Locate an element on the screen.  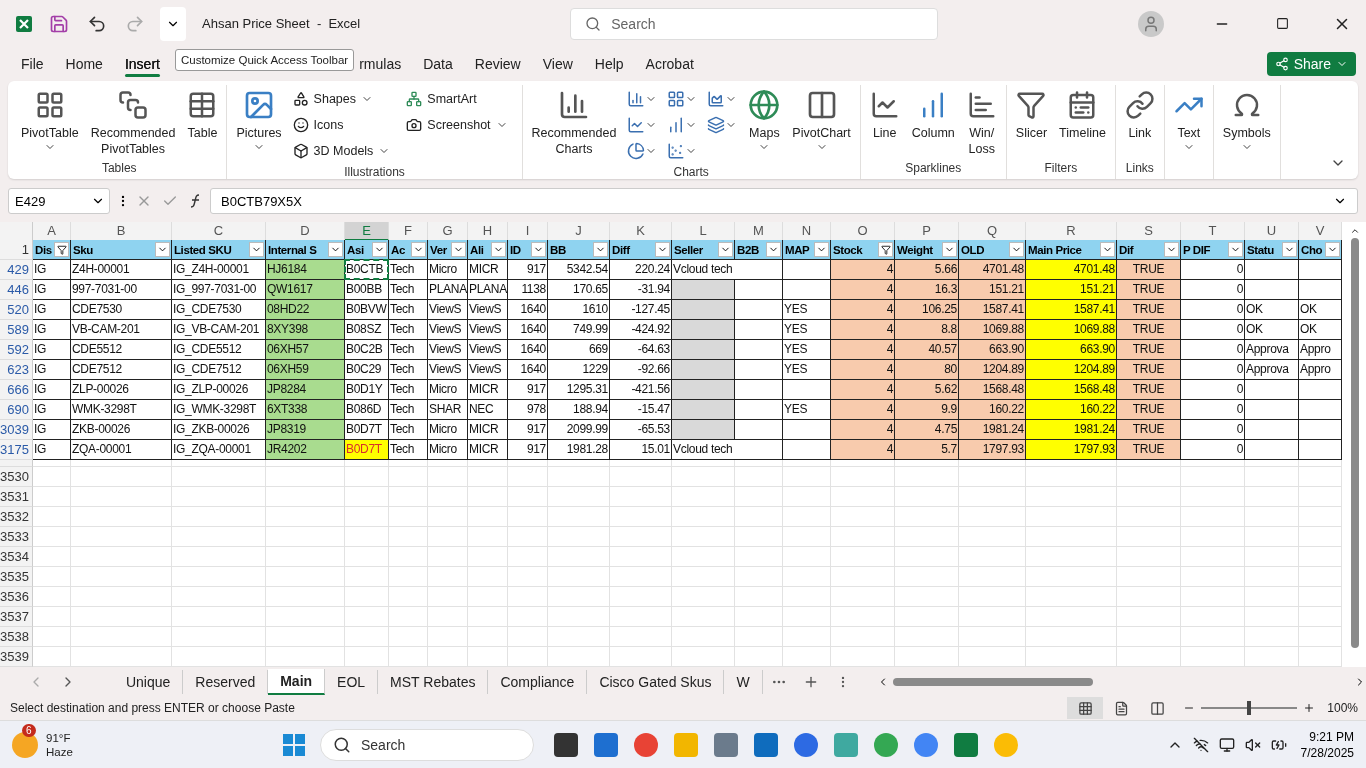
clock: 9:21 PM 7/28/2025 is located at coordinates (1327, 744).